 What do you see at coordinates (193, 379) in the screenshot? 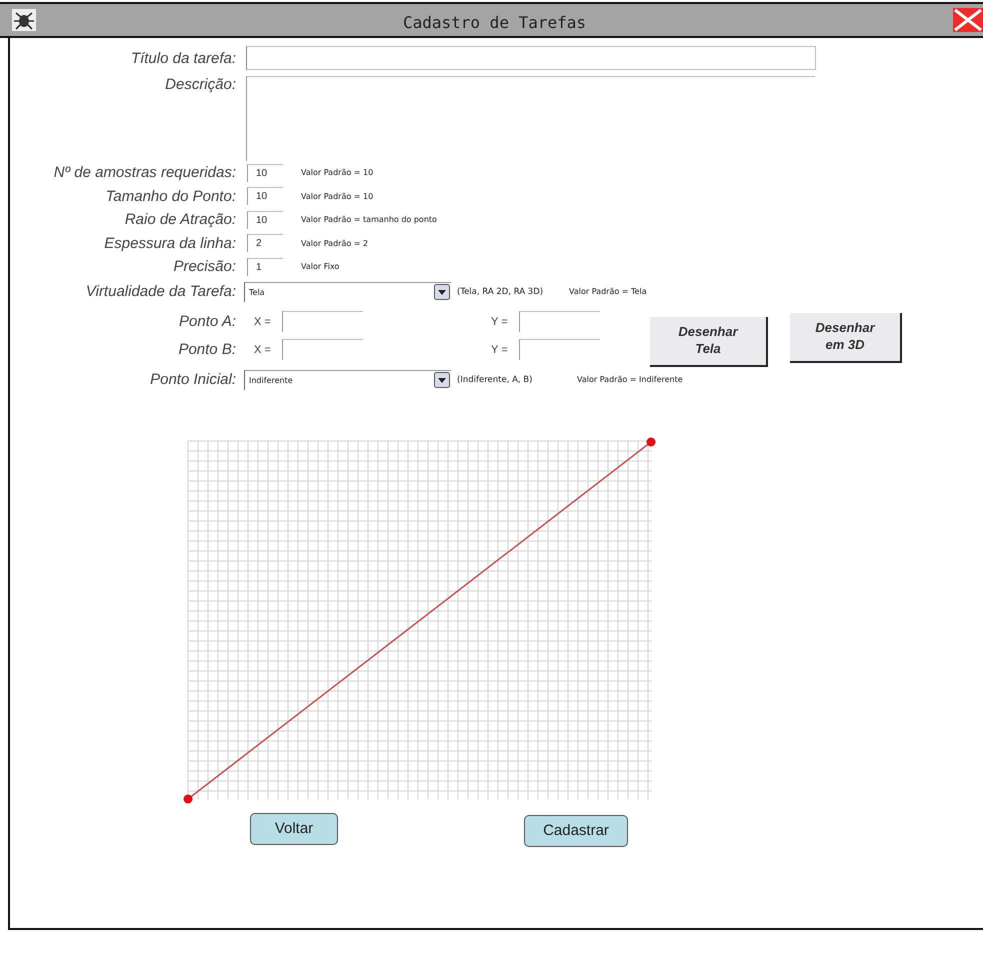
I see `field-label: Ponto Inicial:` at bounding box center [193, 379].